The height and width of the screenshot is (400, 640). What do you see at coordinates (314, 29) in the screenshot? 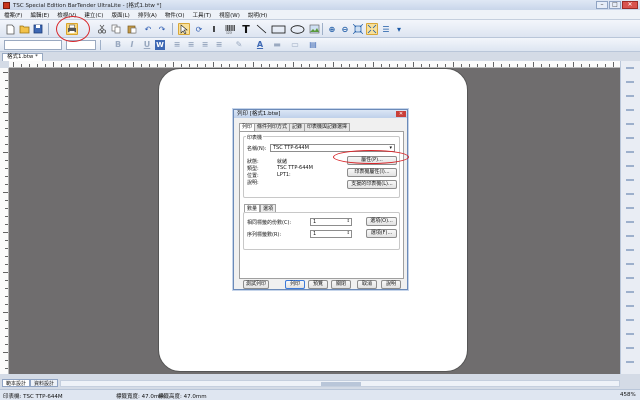
I see `image-icon` at bounding box center [314, 29].